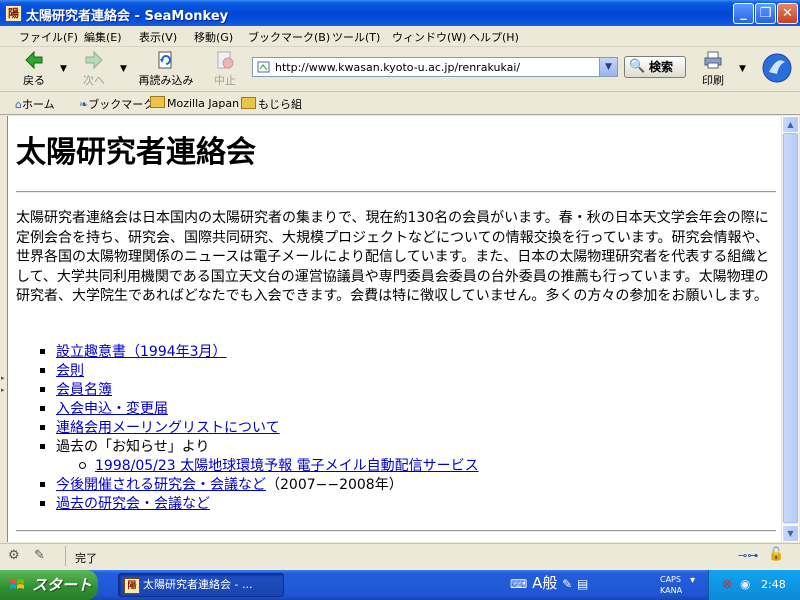 This screenshot has width=800, height=600. I want to click on back-label: 戻る, so click(34, 80).